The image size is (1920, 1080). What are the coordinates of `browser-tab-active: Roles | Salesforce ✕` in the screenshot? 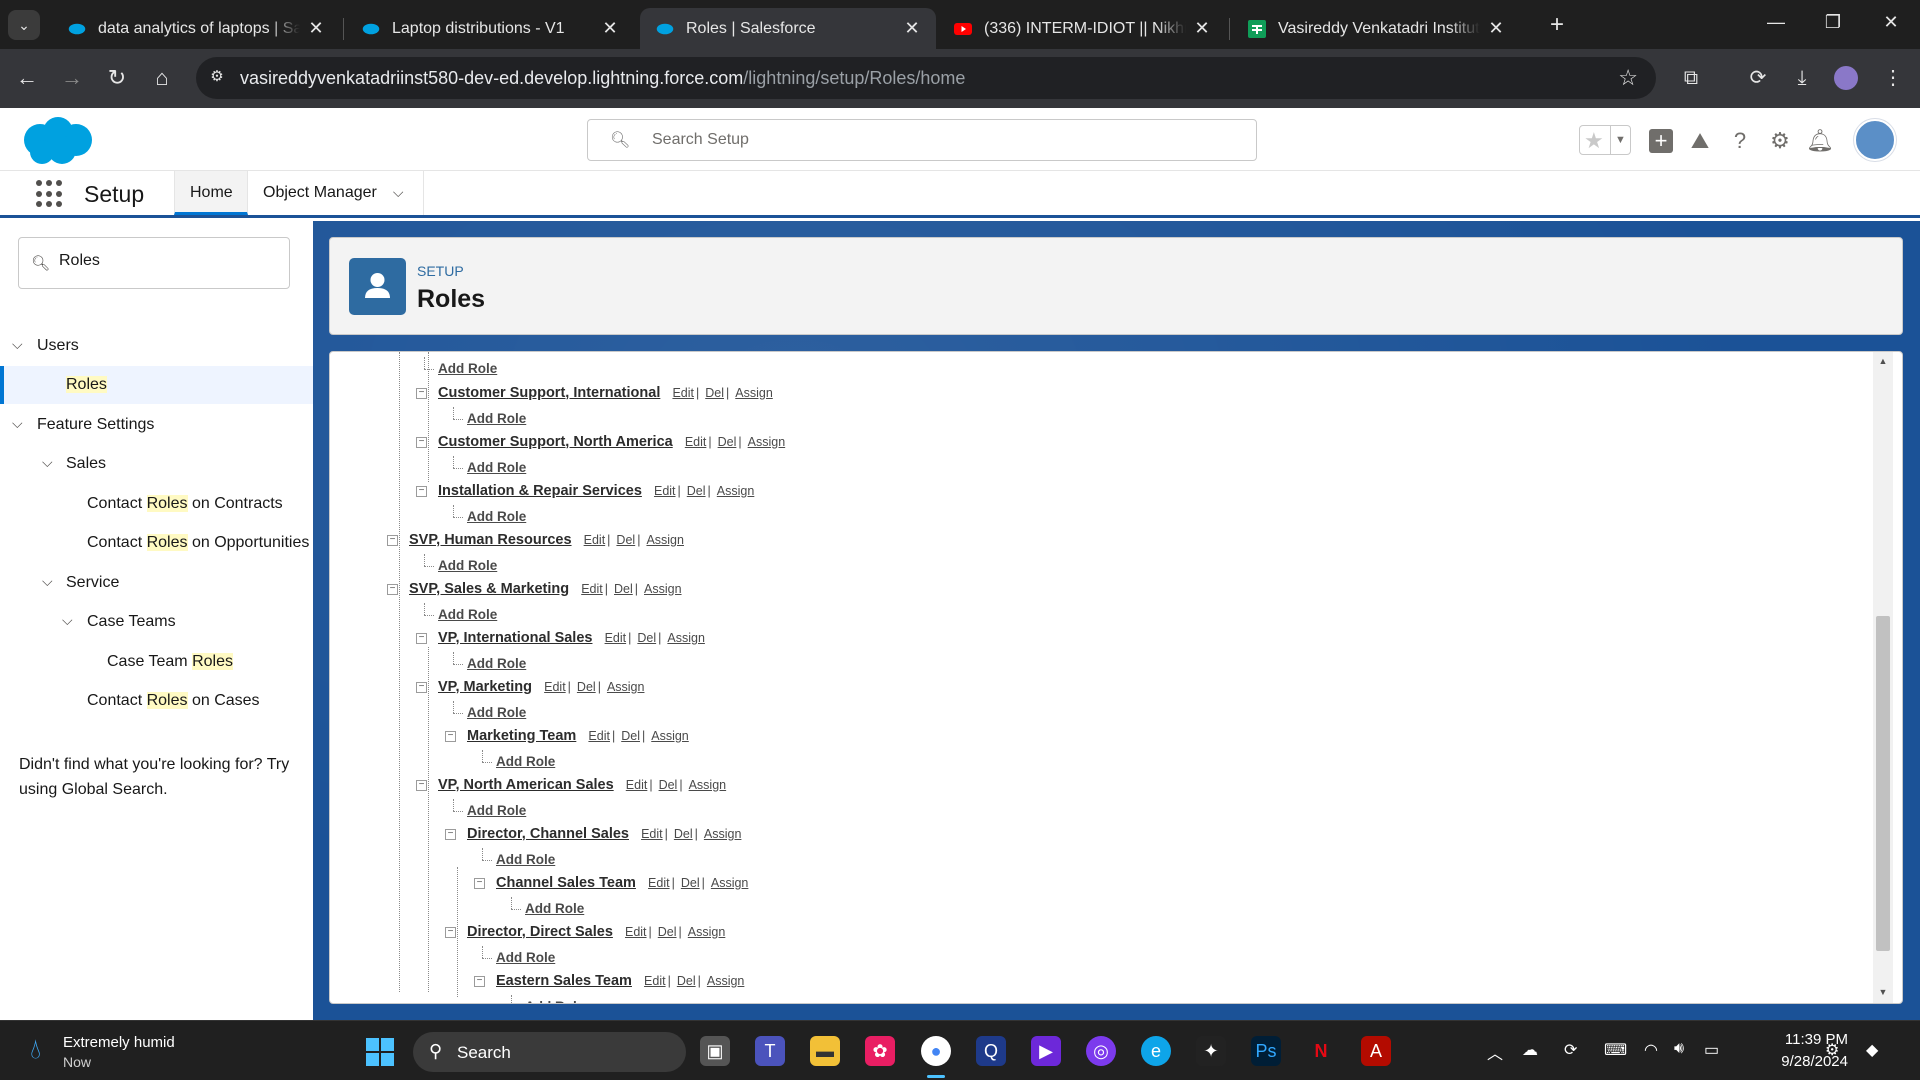 It's located at (788, 28).